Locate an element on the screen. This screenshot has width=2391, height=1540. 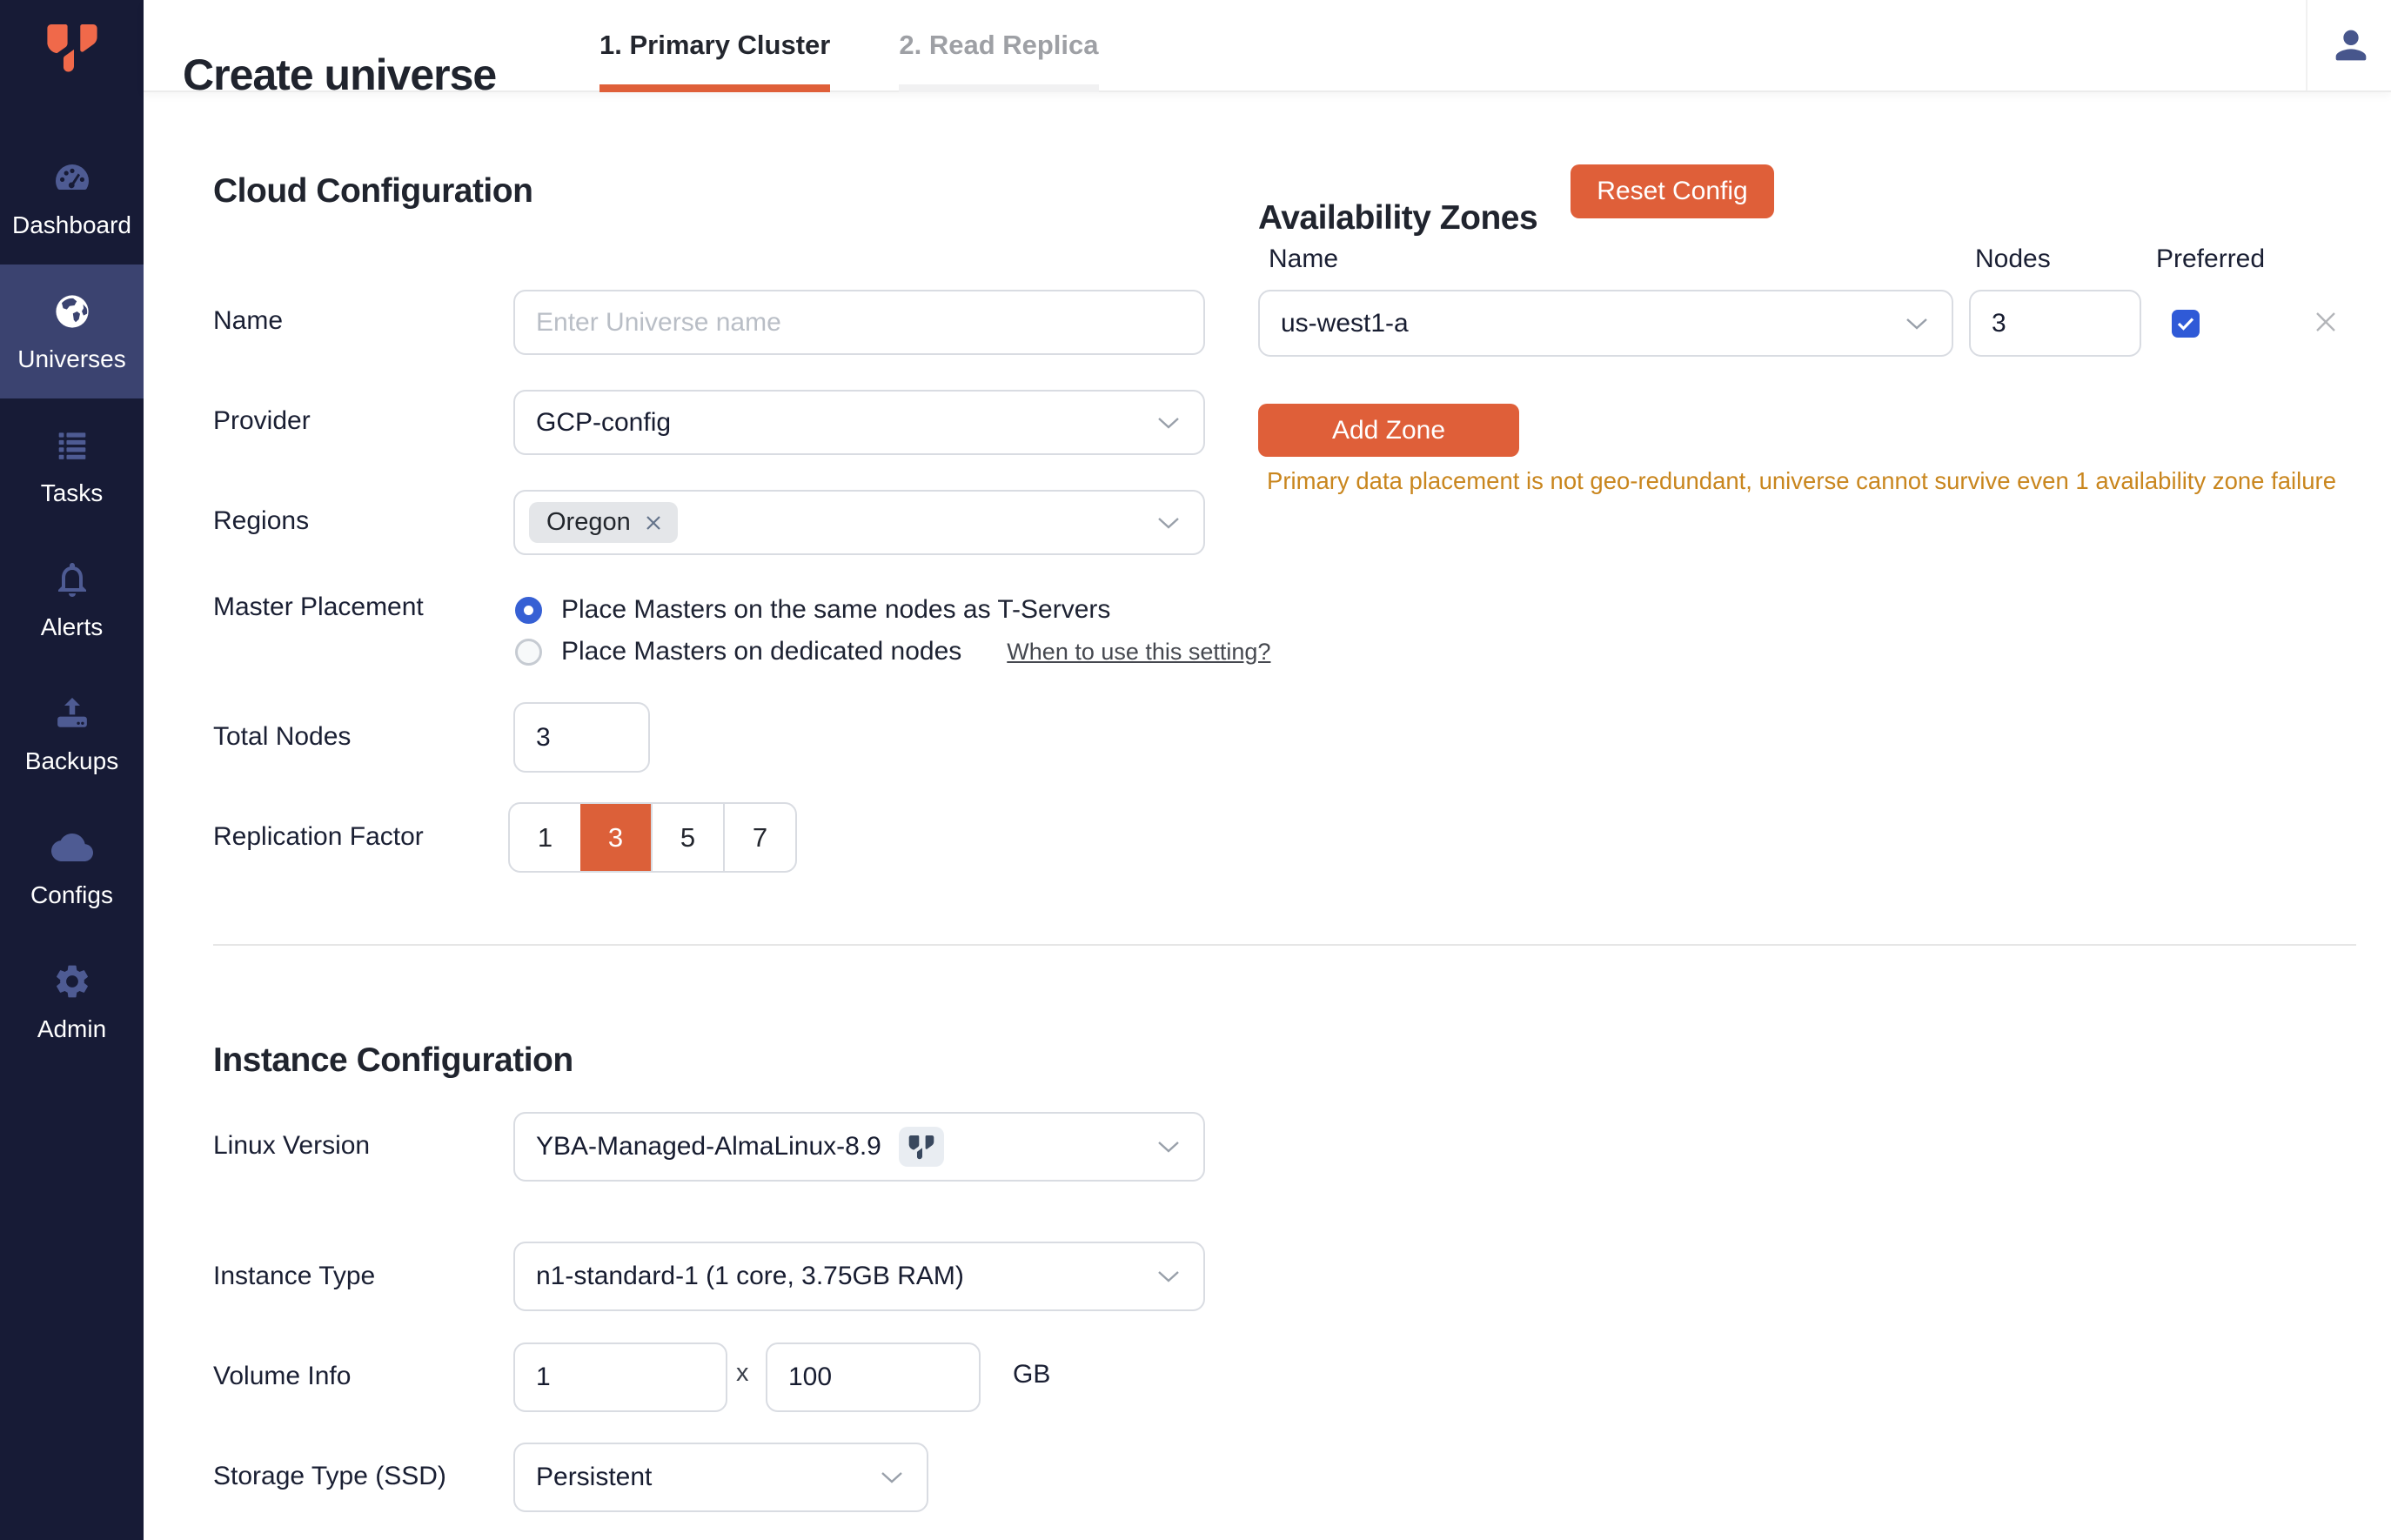
instance-type-select: n1-standard-1 (1 core, 3.75GB RAM) is located at coordinates (859, 1276).